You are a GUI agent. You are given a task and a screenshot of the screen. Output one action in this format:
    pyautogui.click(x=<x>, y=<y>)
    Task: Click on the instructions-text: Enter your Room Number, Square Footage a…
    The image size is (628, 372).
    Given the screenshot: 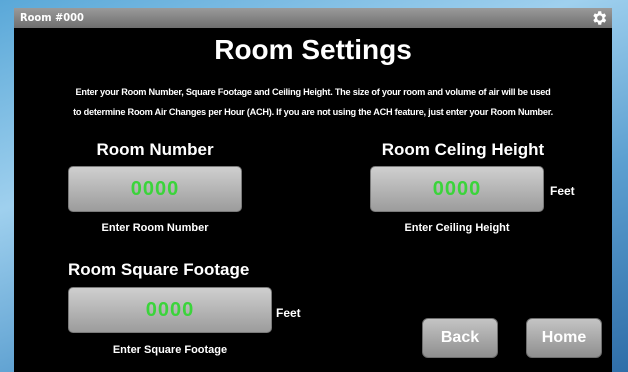 What is the action you would take?
    pyautogui.click(x=313, y=102)
    